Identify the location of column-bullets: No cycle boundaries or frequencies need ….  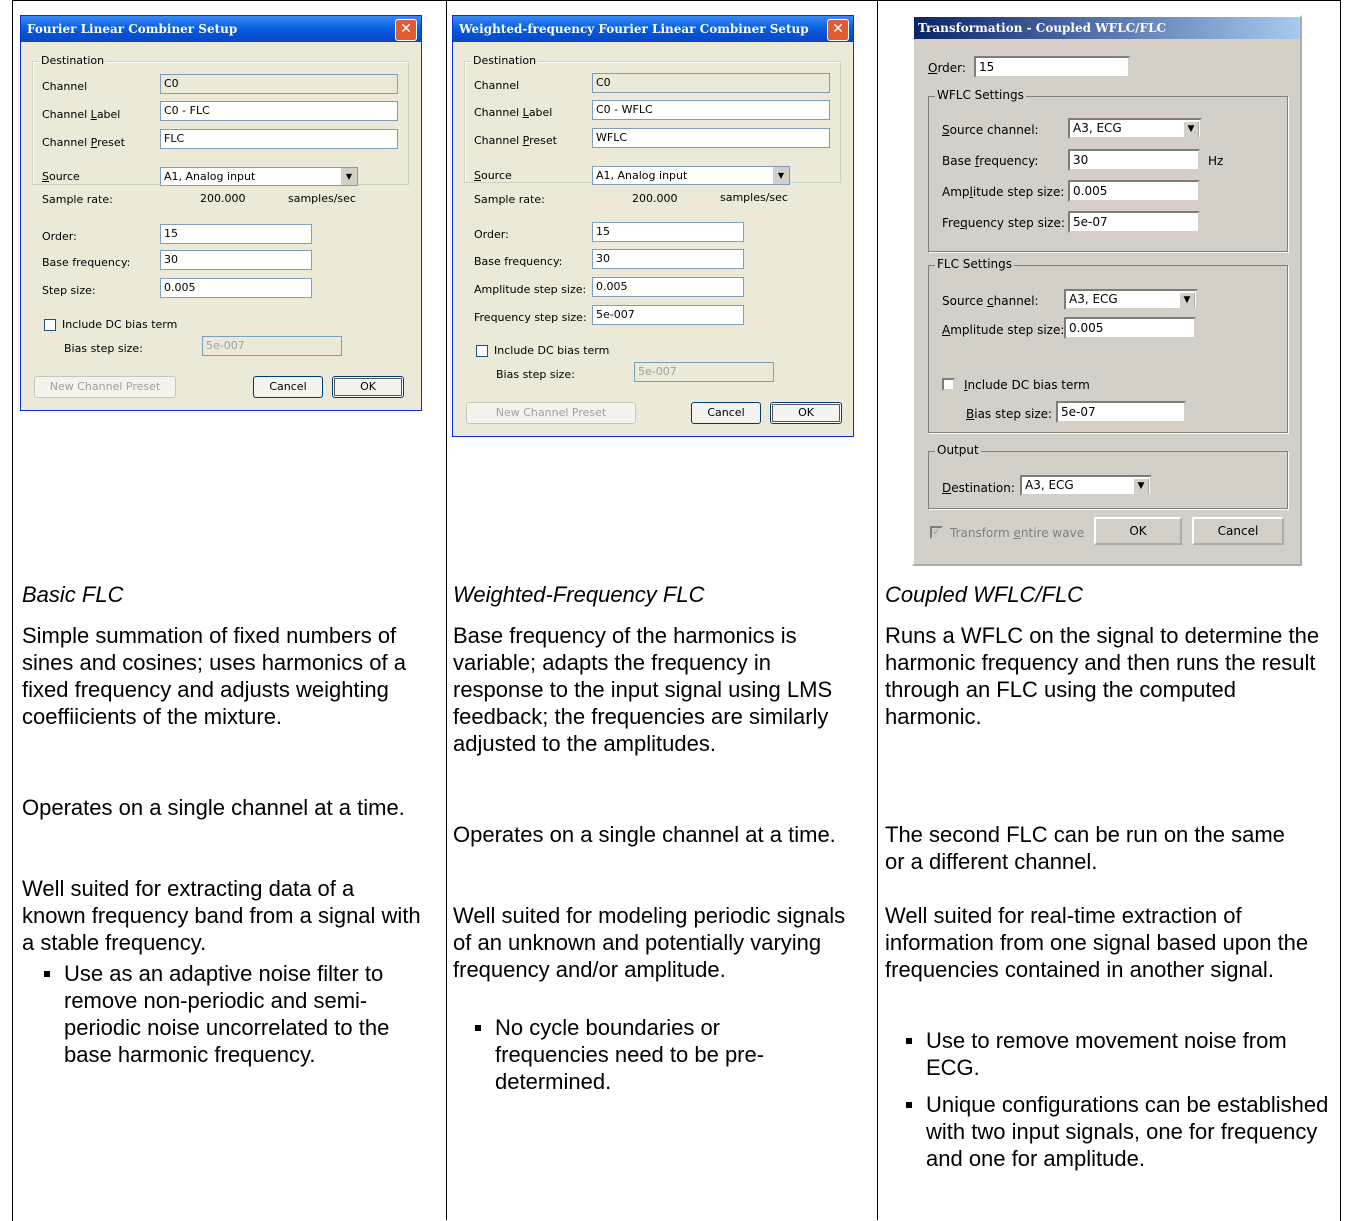
(647, 1059).